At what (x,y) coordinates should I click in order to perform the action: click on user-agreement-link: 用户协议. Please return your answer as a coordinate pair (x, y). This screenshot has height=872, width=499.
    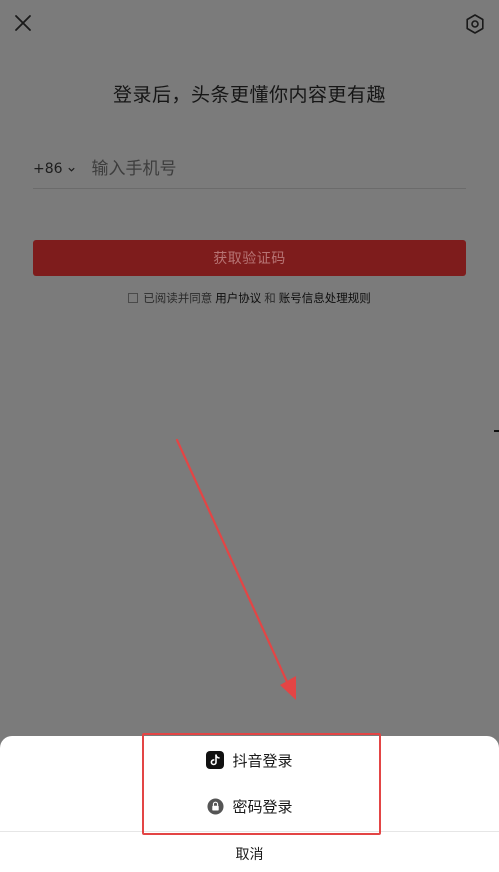
    Looking at the image, I should click on (238, 298).